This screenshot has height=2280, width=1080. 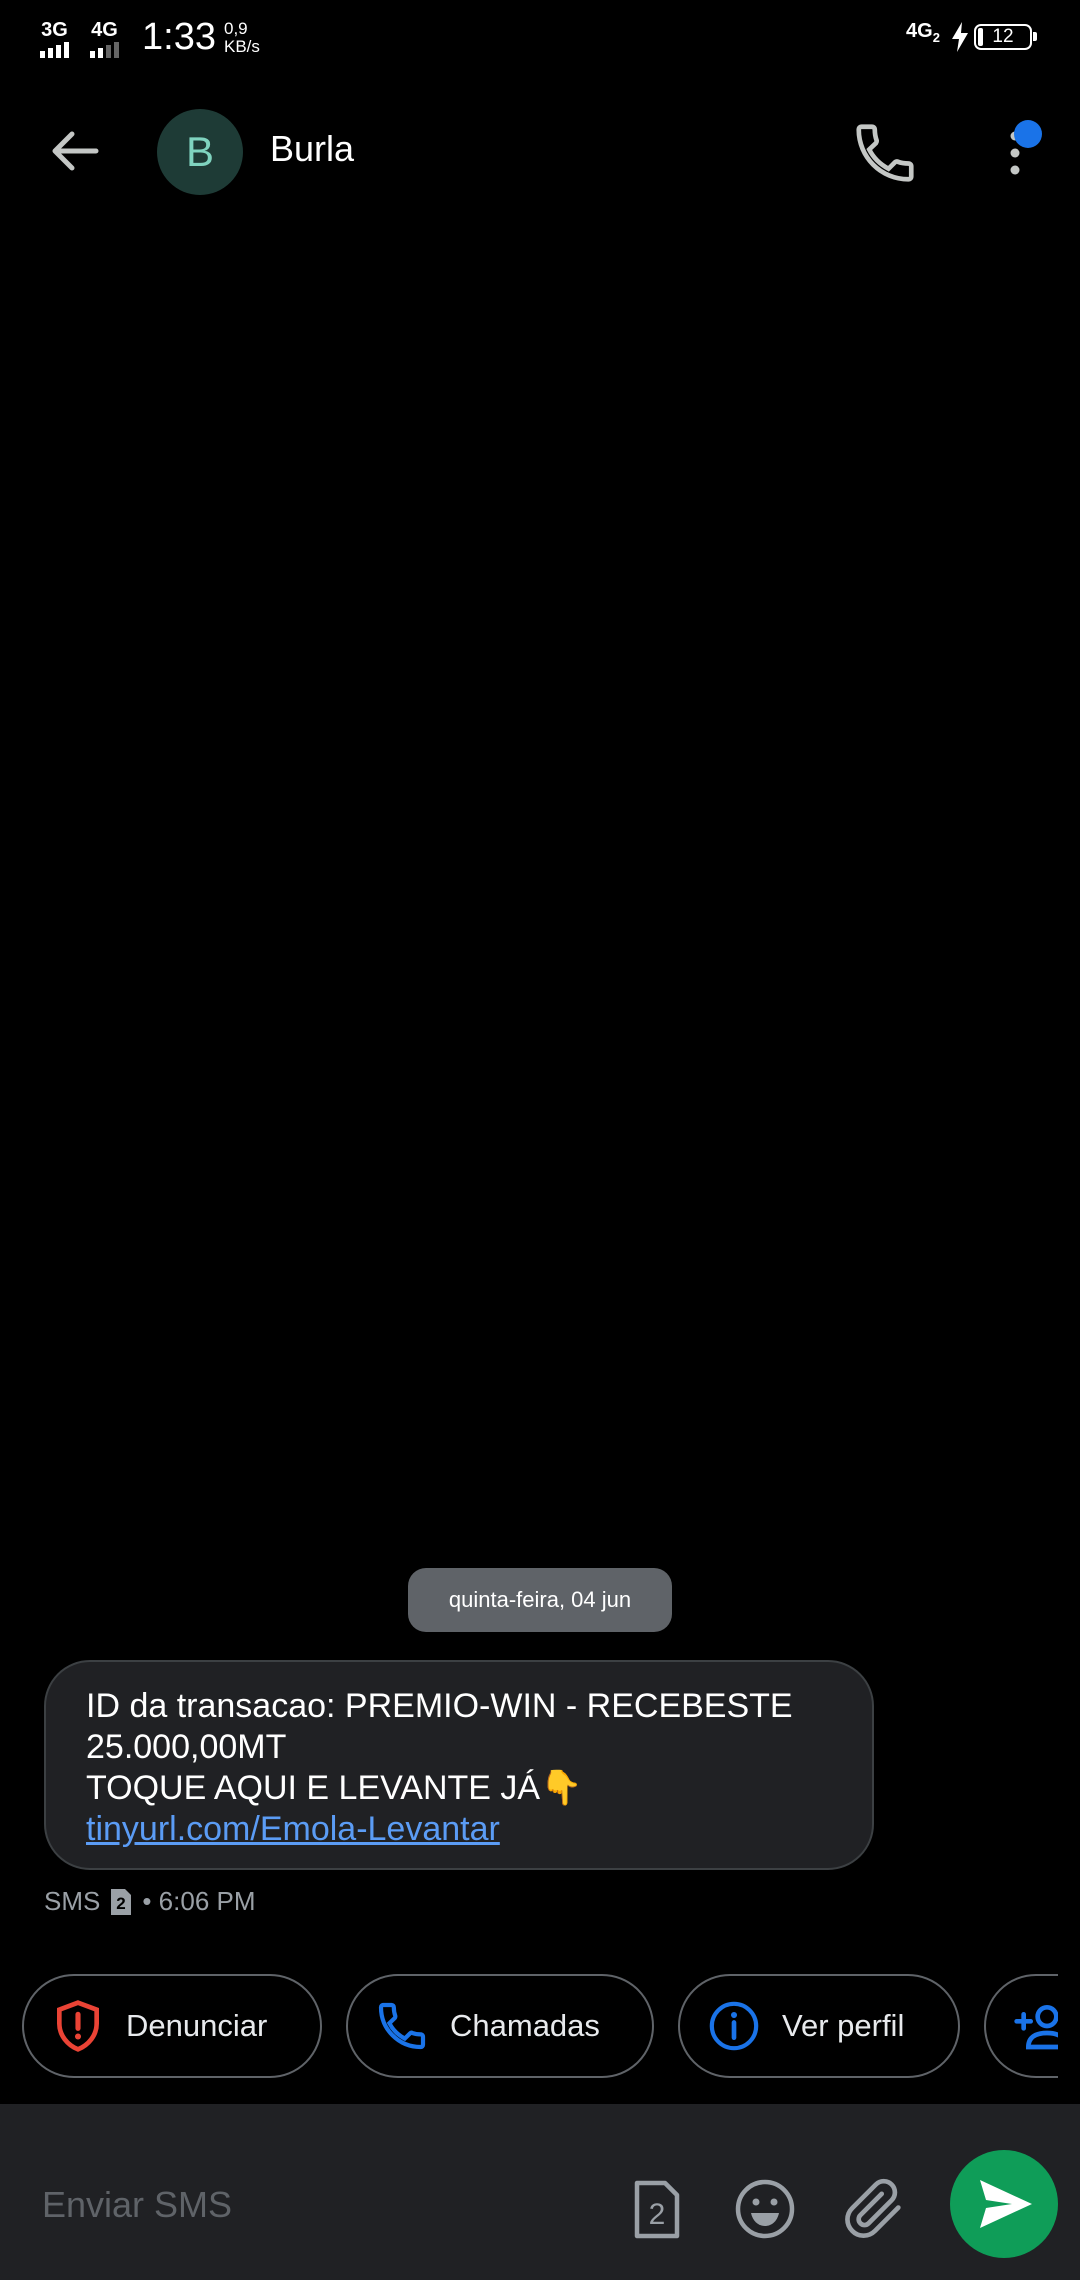 I want to click on message-line: TOQUE AQUI E LEVANTE JÁ👇, so click(x=334, y=1788).